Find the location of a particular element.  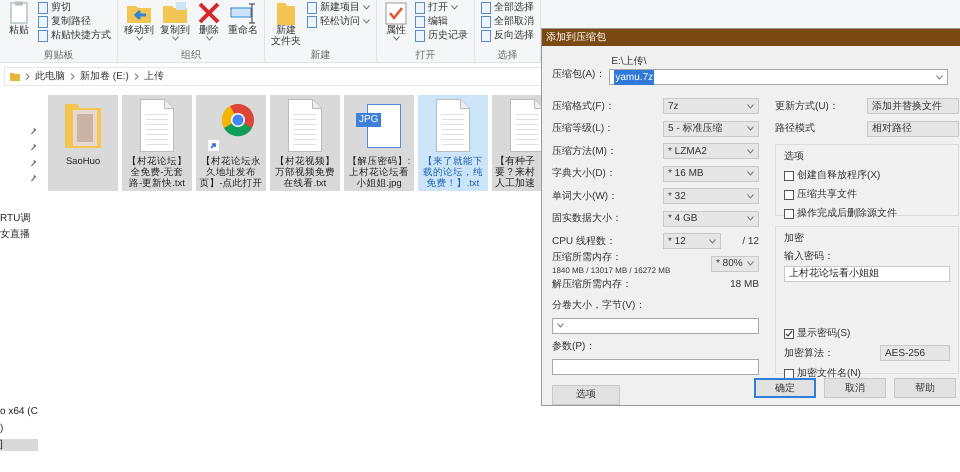

checkbox: 加密文件名(N) is located at coordinates (822, 373).